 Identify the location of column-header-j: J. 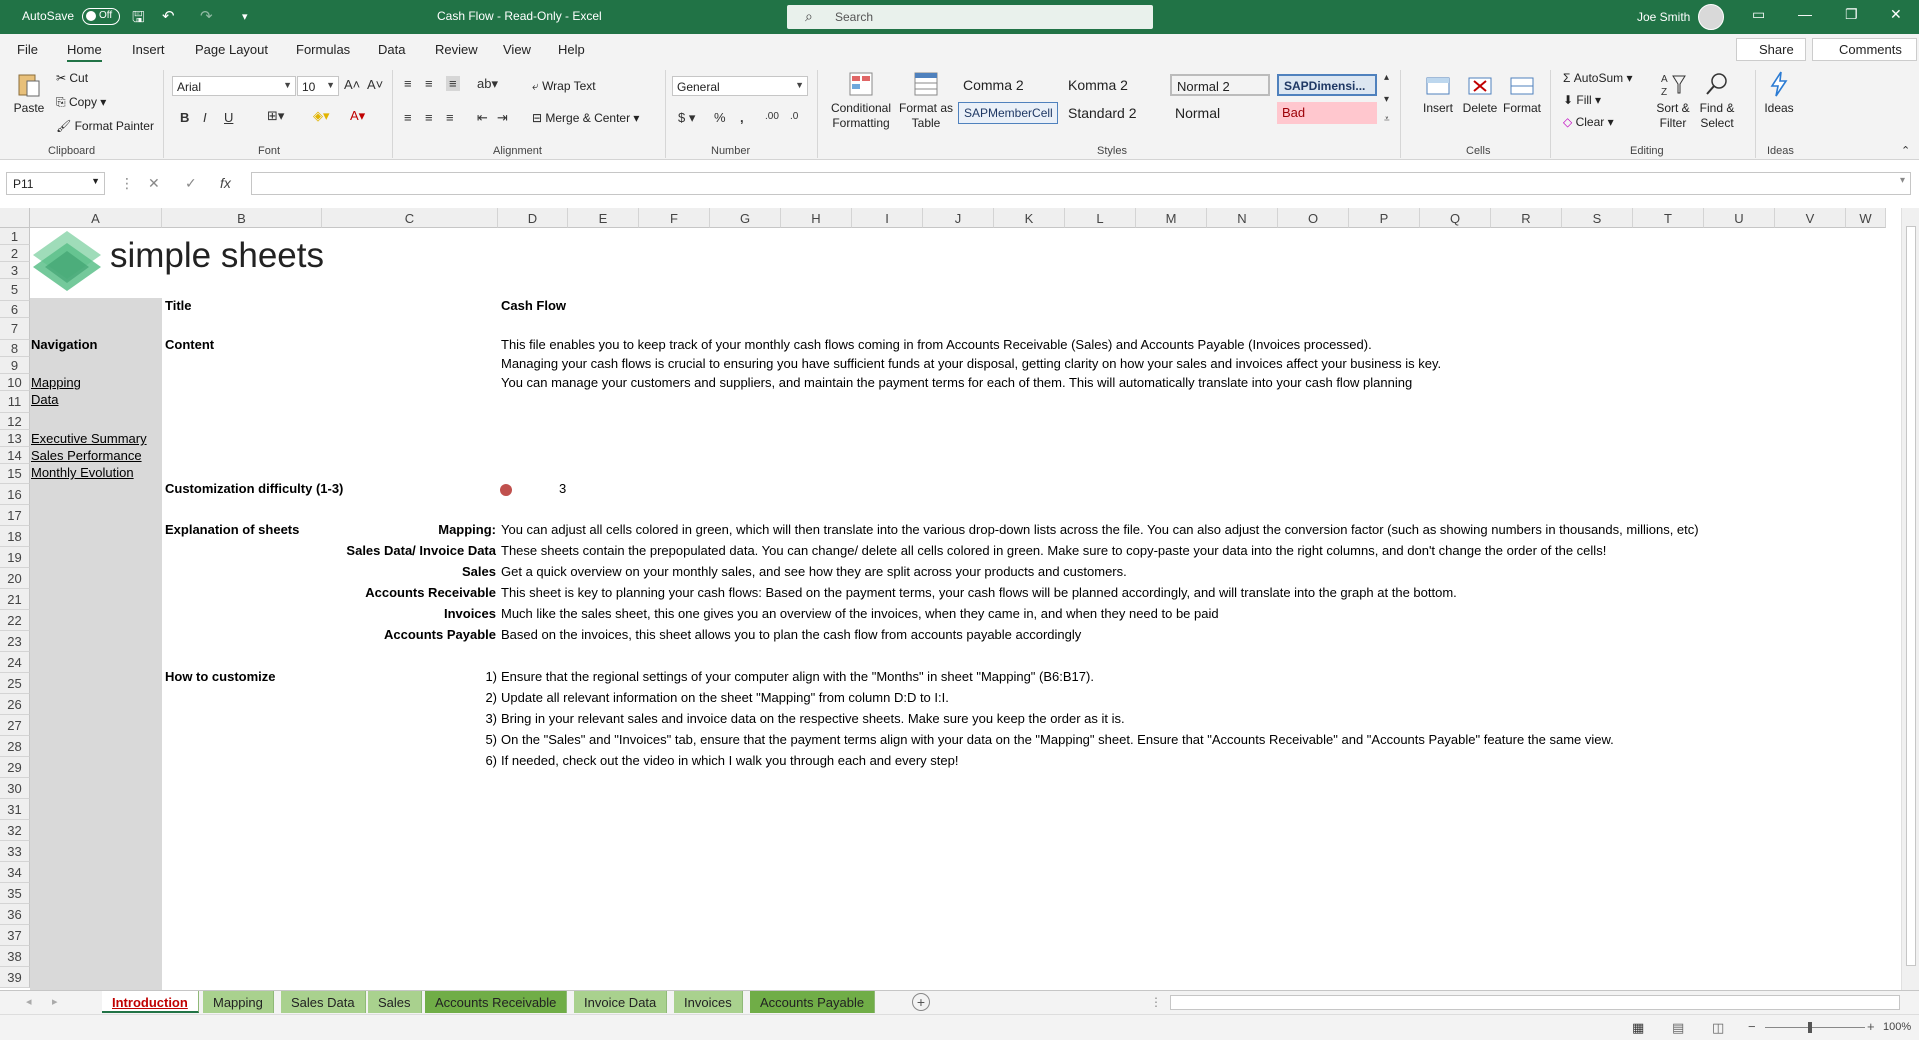
(958, 218).